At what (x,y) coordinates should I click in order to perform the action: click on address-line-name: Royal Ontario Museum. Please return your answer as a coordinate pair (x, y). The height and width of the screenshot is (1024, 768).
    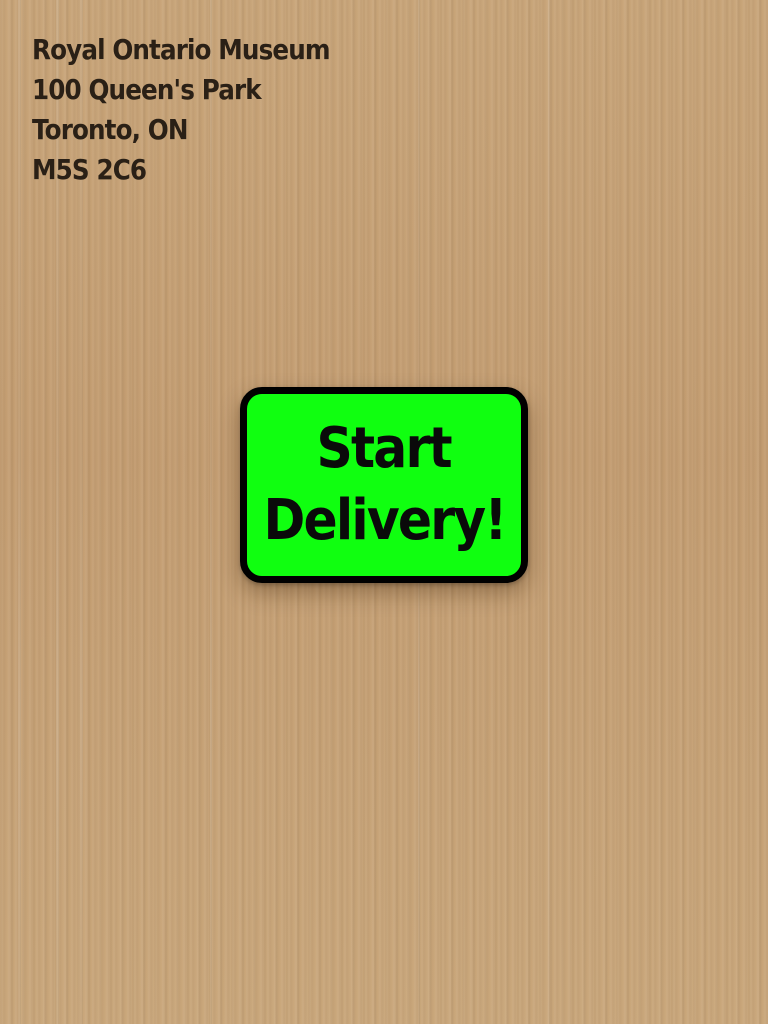
    Looking at the image, I should click on (181, 49).